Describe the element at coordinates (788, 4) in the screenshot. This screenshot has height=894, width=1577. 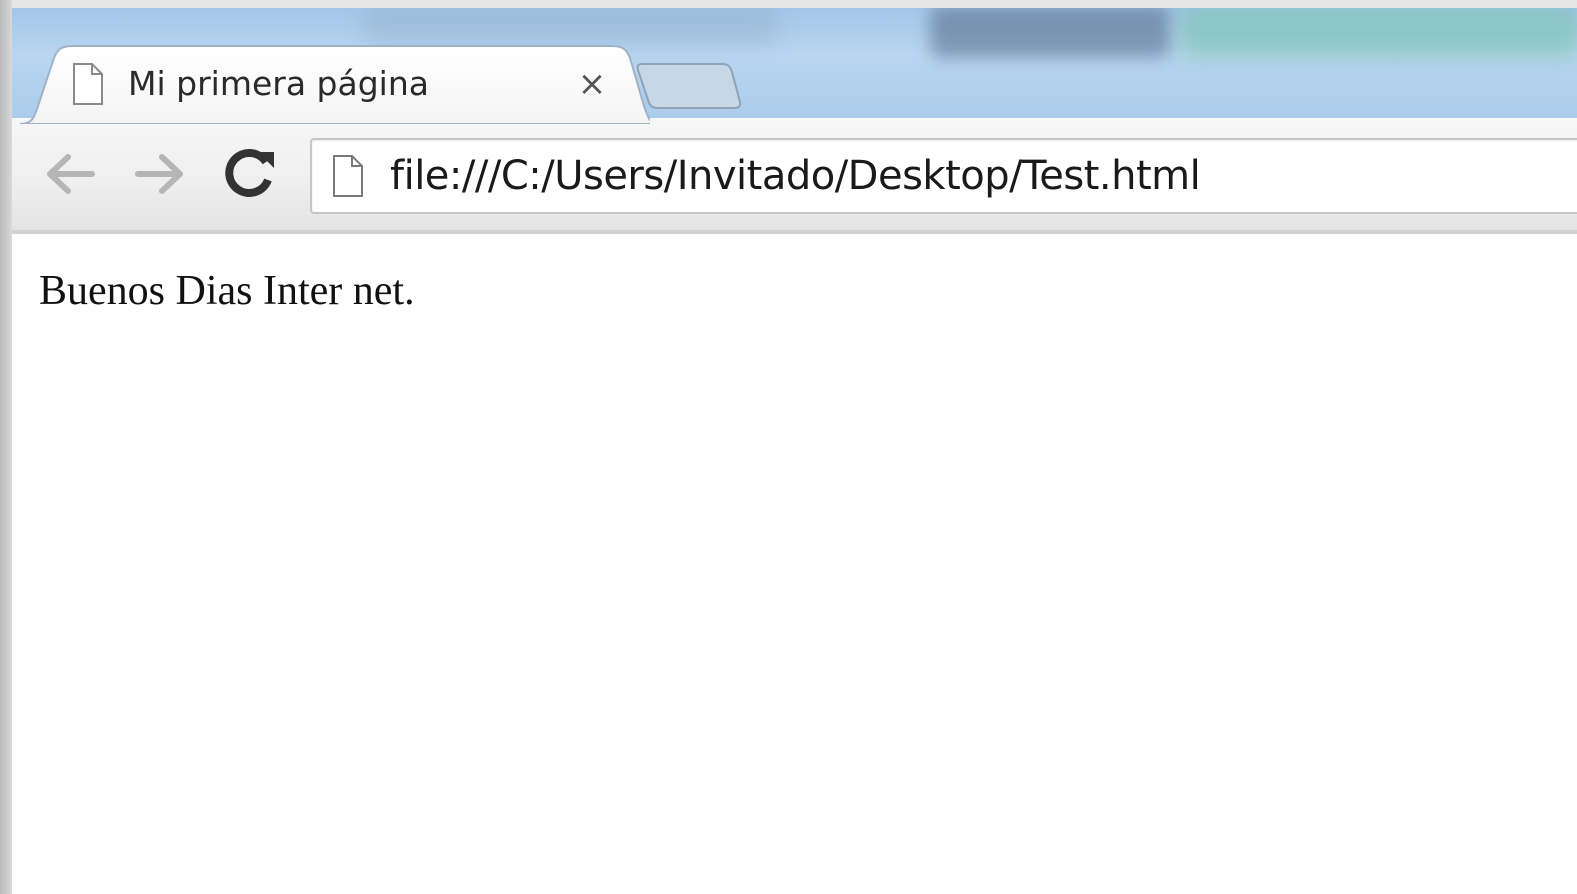
I see `window-top-edge` at that location.